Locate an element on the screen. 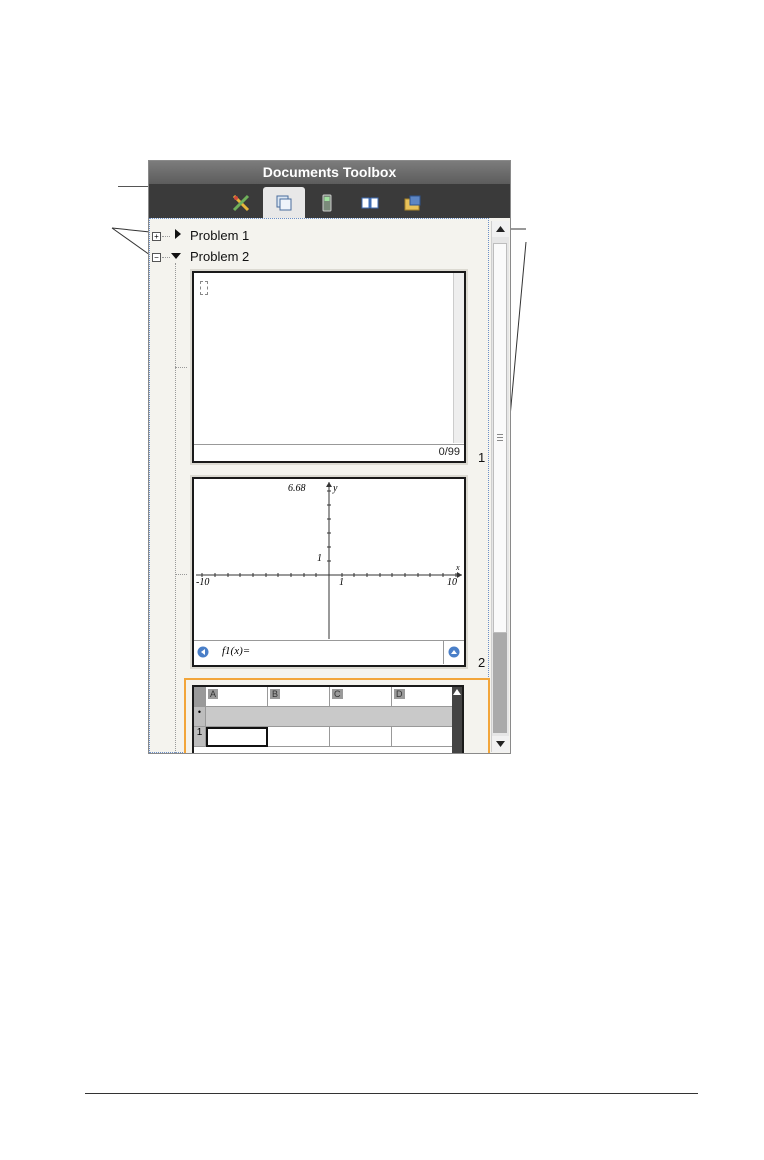  scroll-up-button is located at coordinates (500, 229).